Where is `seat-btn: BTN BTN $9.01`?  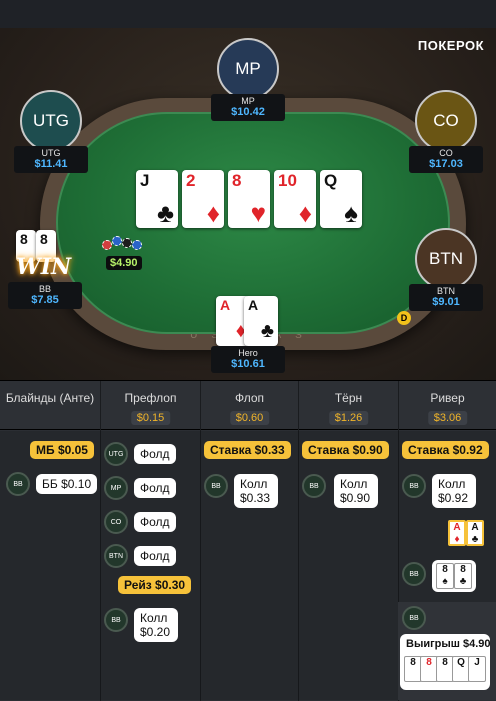 seat-btn: BTN BTN $9.01 is located at coordinates (446, 269).